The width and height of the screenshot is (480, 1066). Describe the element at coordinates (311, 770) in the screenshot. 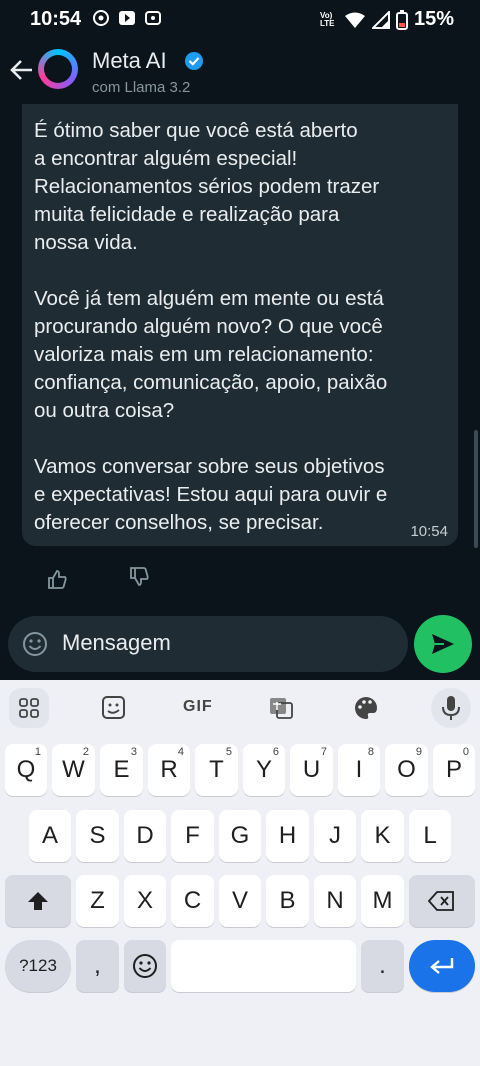

I see `key-u: U7` at that location.